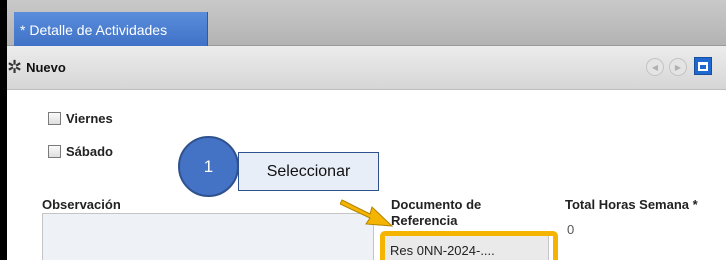  Describe the element at coordinates (436, 204) in the screenshot. I see `docref-label-line1: Documento de` at that location.